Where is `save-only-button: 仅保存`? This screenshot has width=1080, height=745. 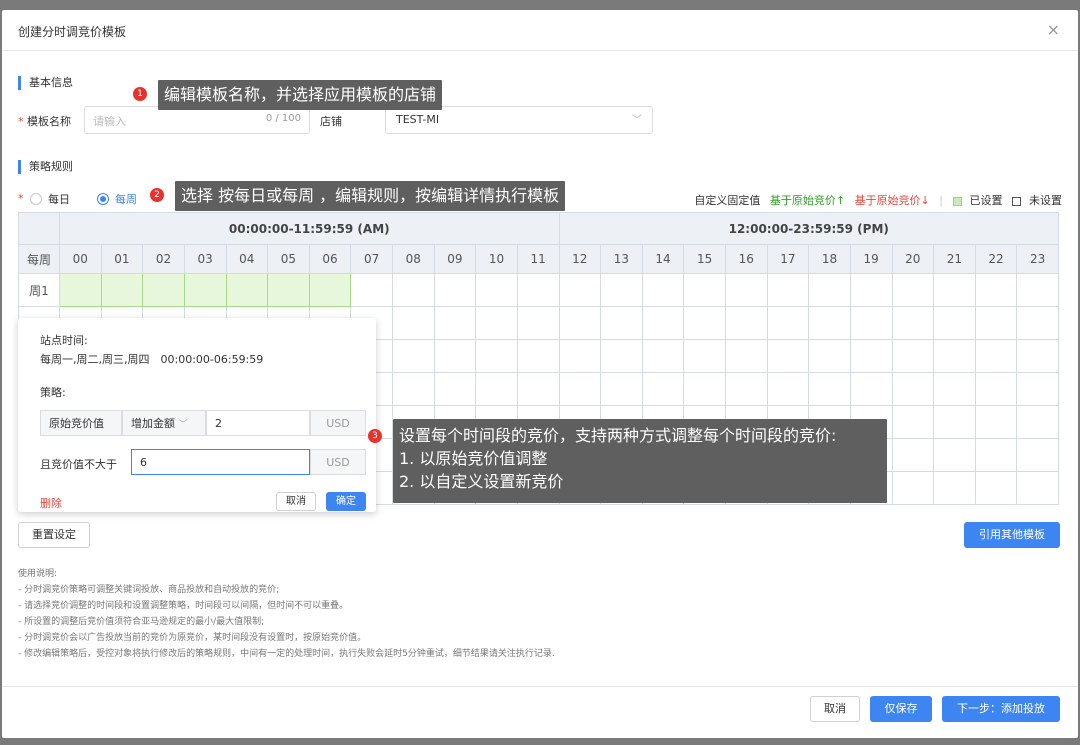 save-only-button: 仅保存 is located at coordinates (901, 709).